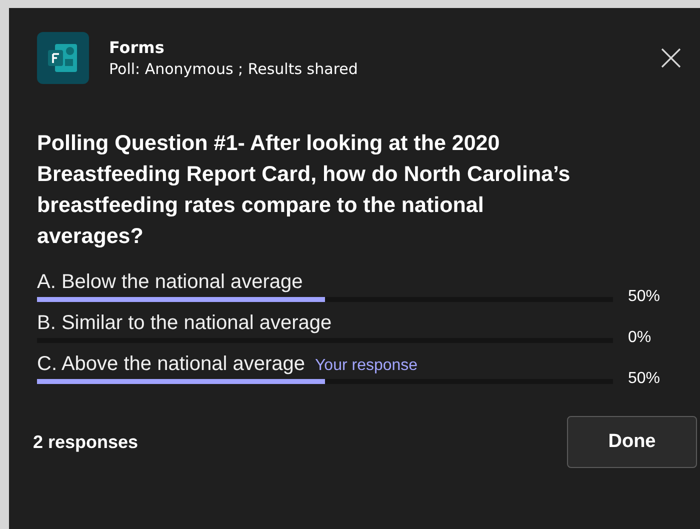  Describe the element at coordinates (85, 442) in the screenshot. I see `response-count: 2 responses` at that location.